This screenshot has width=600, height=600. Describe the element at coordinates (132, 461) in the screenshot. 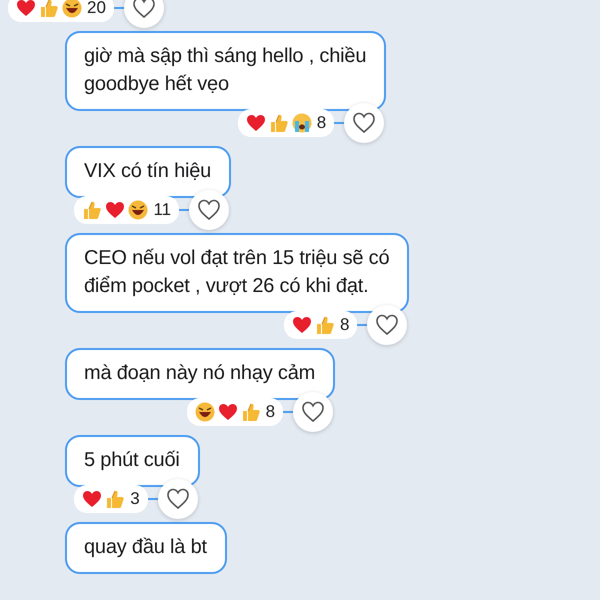

I see `message-bubble: 5 phút cuối` at that location.